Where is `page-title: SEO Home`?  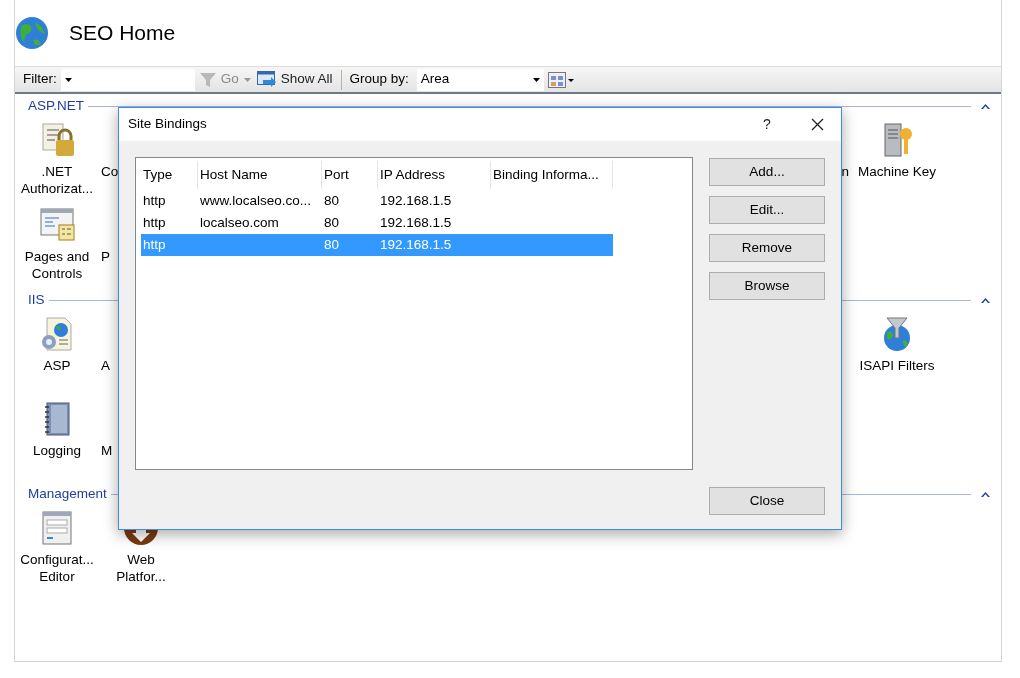
page-title: SEO Home is located at coordinates (122, 33).